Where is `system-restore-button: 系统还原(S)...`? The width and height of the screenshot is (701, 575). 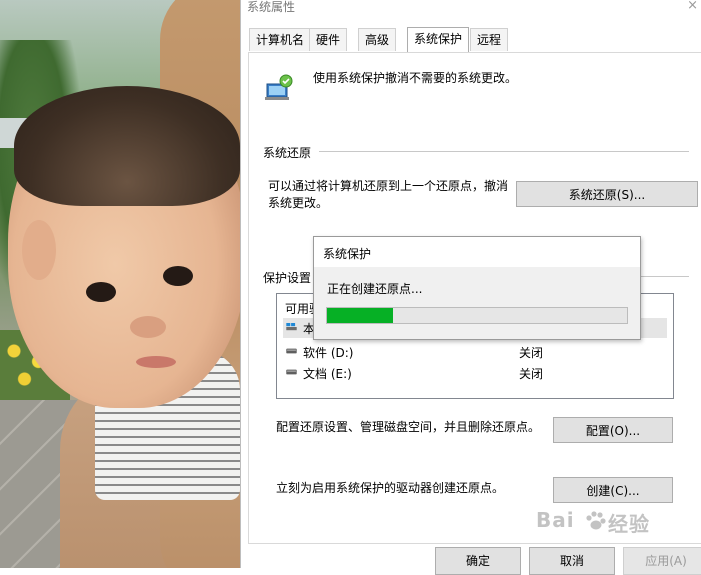
system-restore-button: 系统还原(S)... is located at coordinates (607, 194).